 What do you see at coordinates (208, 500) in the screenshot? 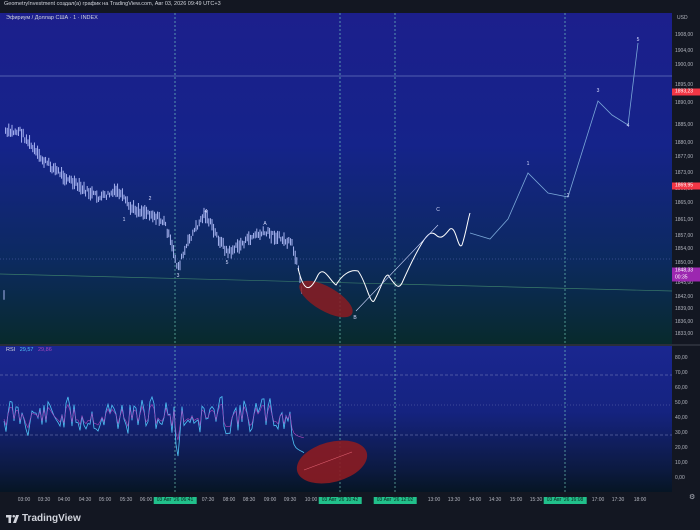
I see `time-tick-label: 07:30` at bounding box center [208, 500].